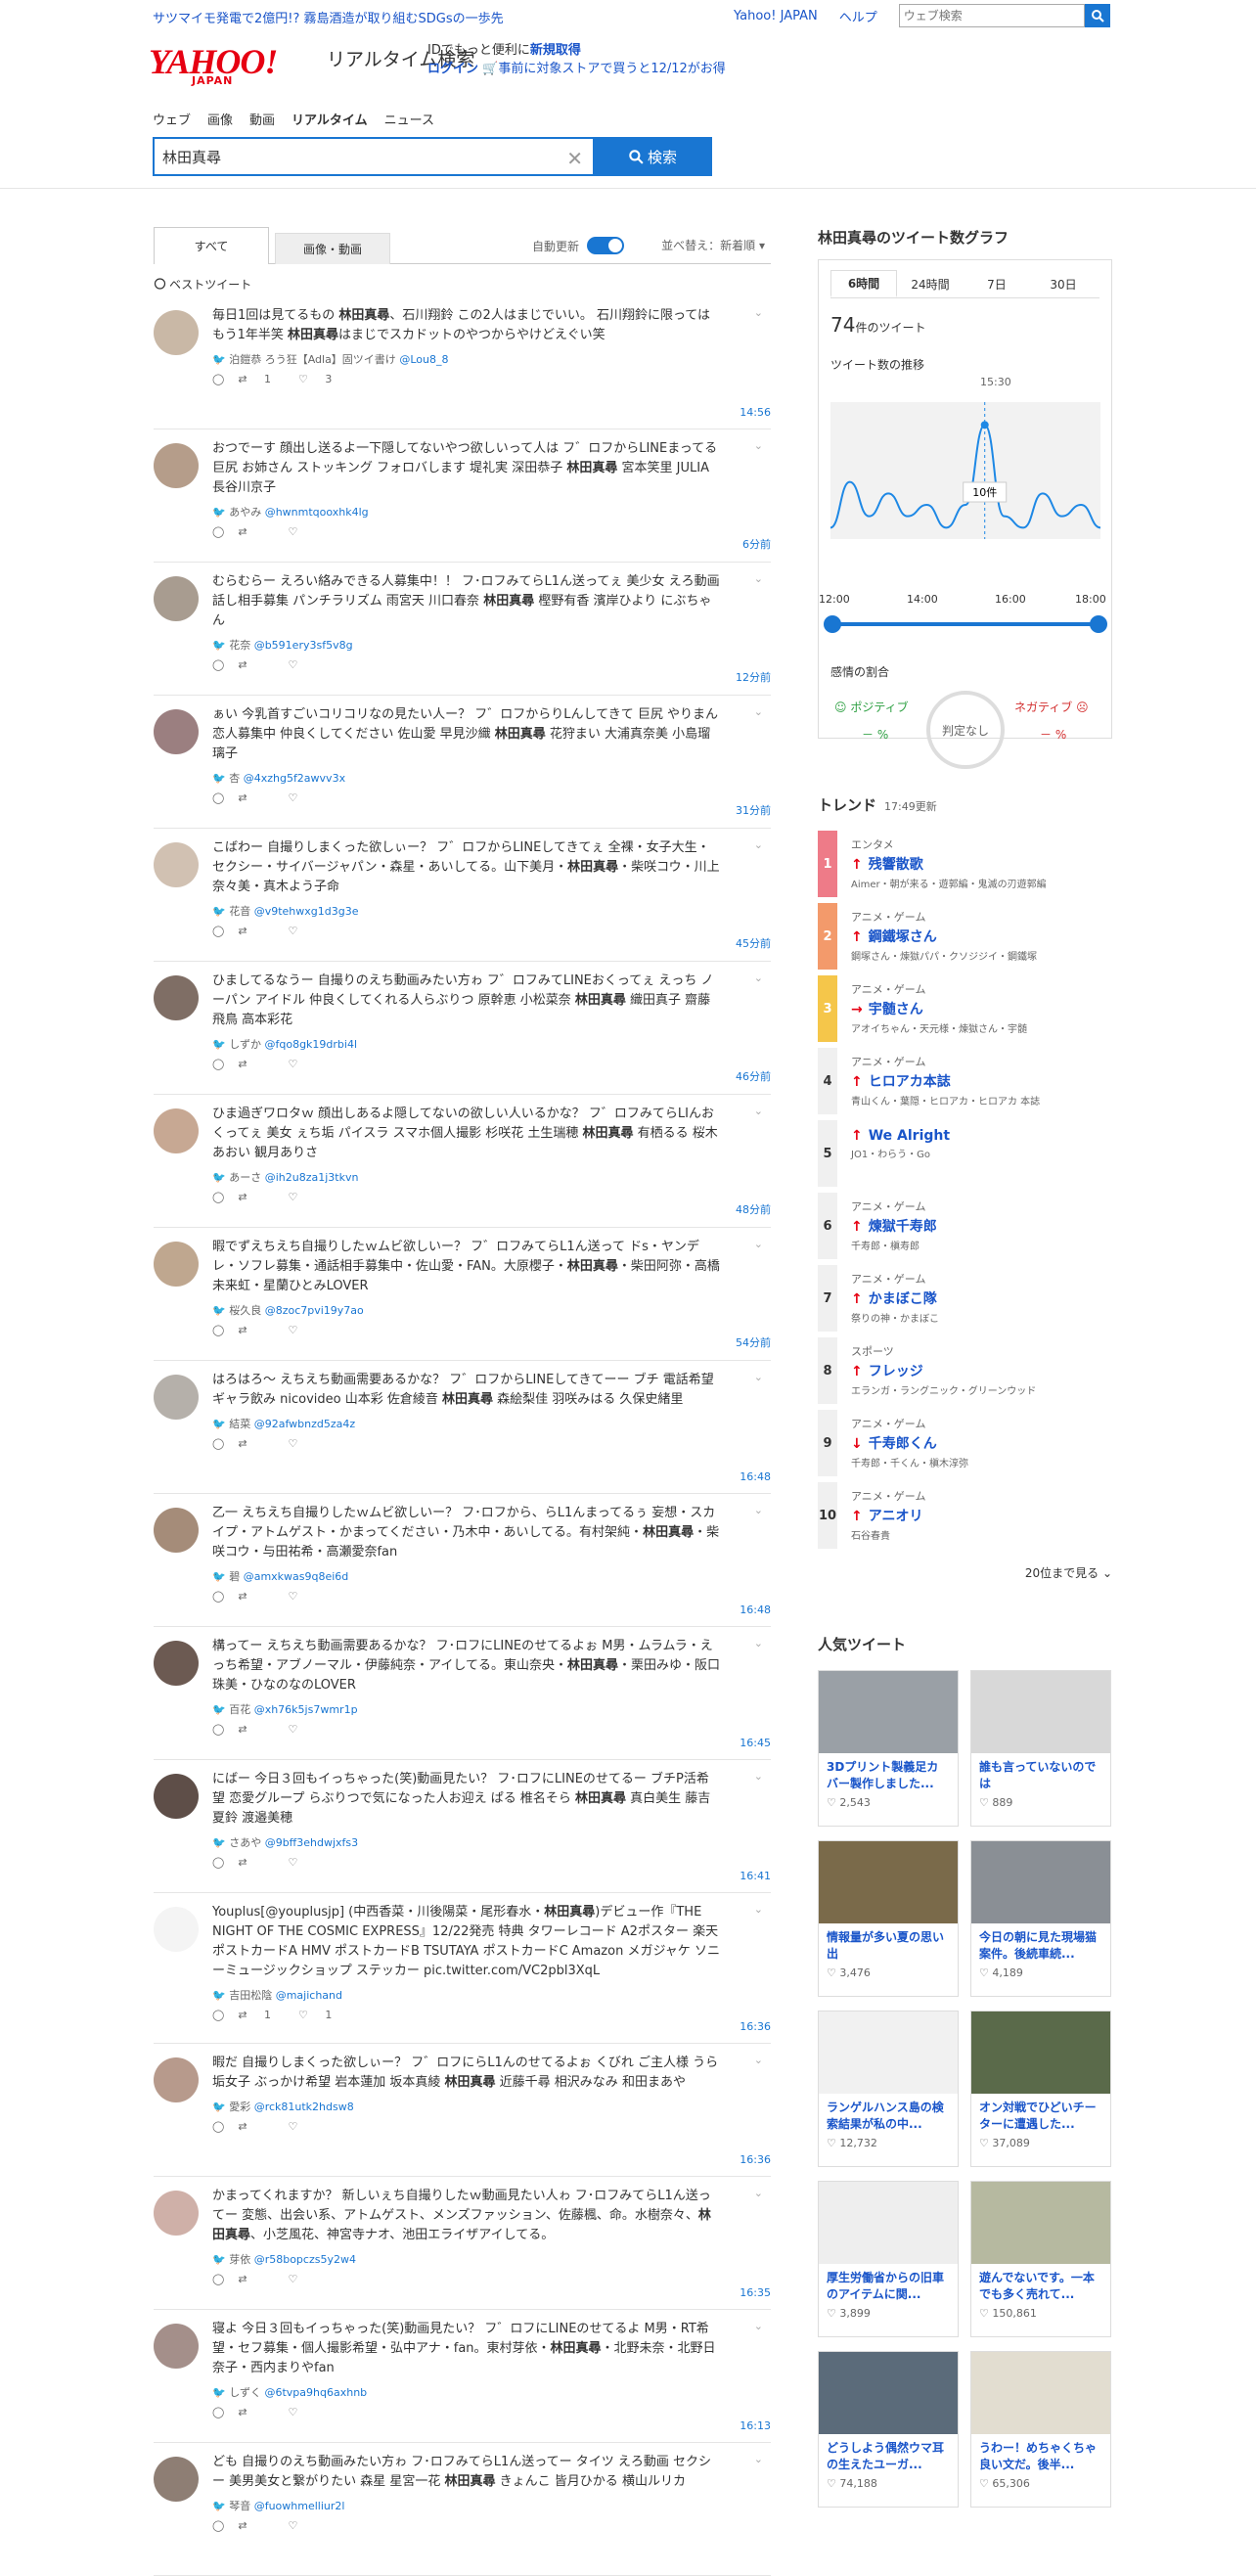 Image resolution: width=1256 pixels, height=2576 pixels. What do you see at coordinates (858, 16) in the screenshot?
I see `help-link: ヘルプ` at bounding box center [858, 16].